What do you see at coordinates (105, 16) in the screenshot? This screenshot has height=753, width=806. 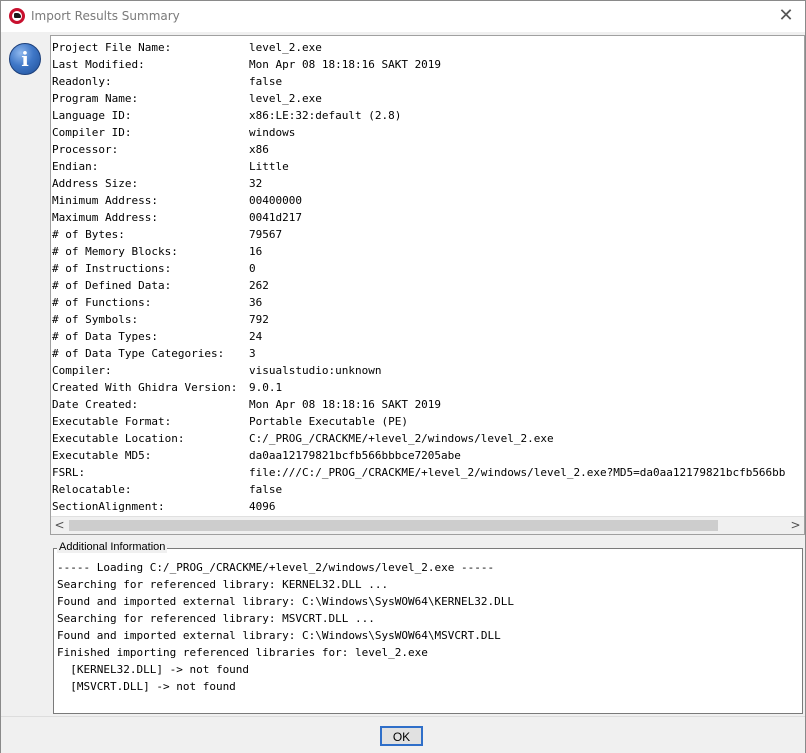 I see `window-title: Import Results Summary` at bounding box center [105, 16].